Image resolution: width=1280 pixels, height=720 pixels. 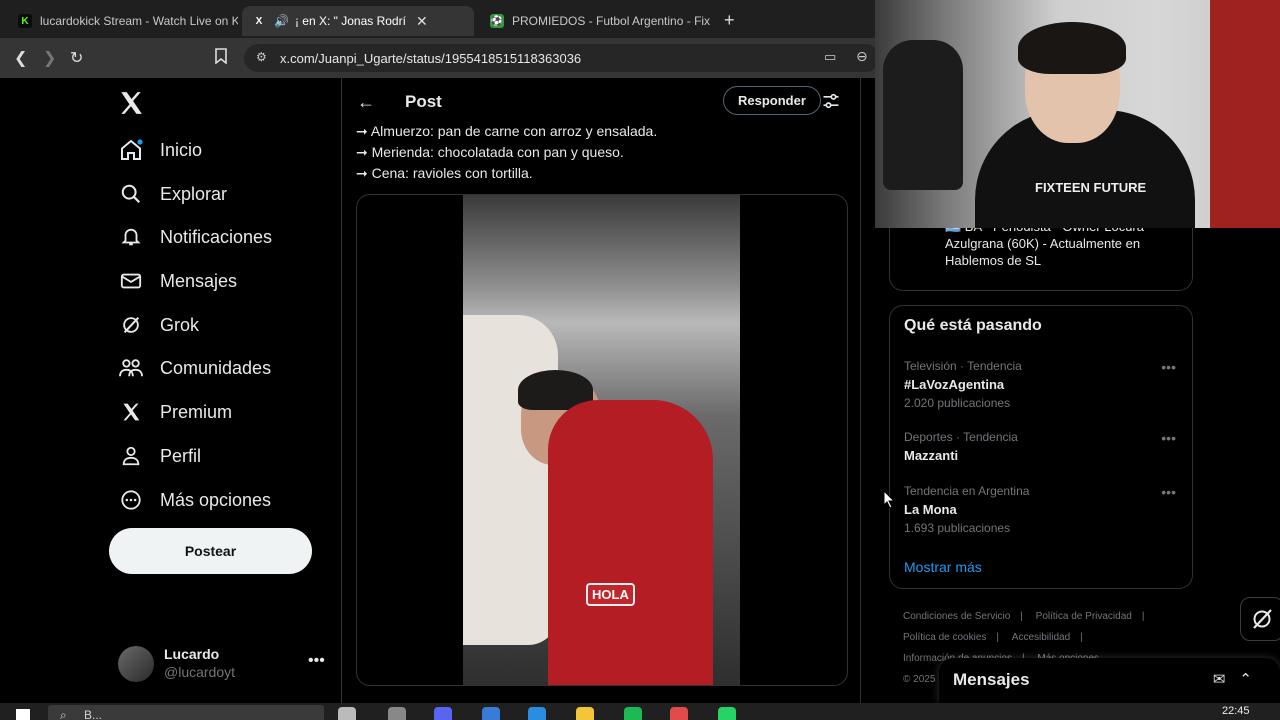 I want to click on footer-link: Política de Privacidad, so click(x=1084, y=616).